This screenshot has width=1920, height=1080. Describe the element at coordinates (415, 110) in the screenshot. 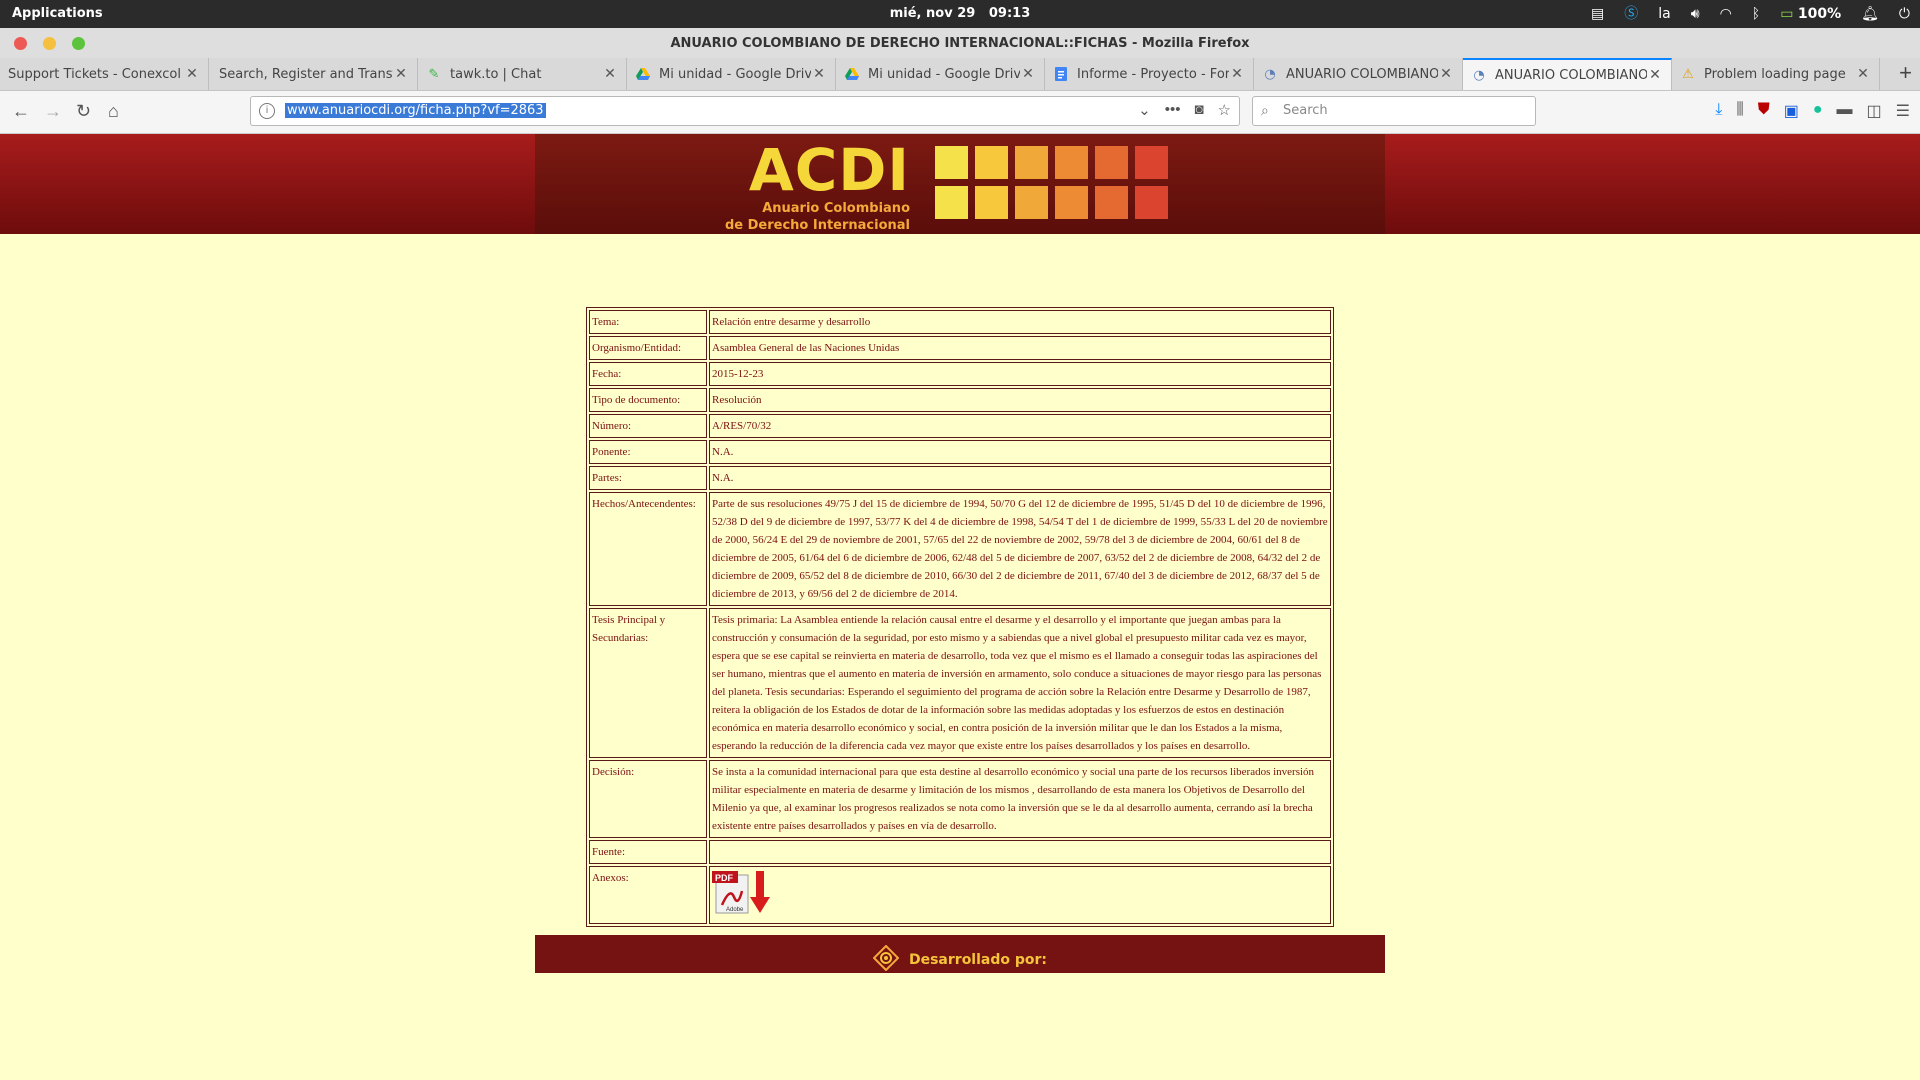

I see `url-text: www.anuariocdi.org/ficha.php?vf=2863` at that location.